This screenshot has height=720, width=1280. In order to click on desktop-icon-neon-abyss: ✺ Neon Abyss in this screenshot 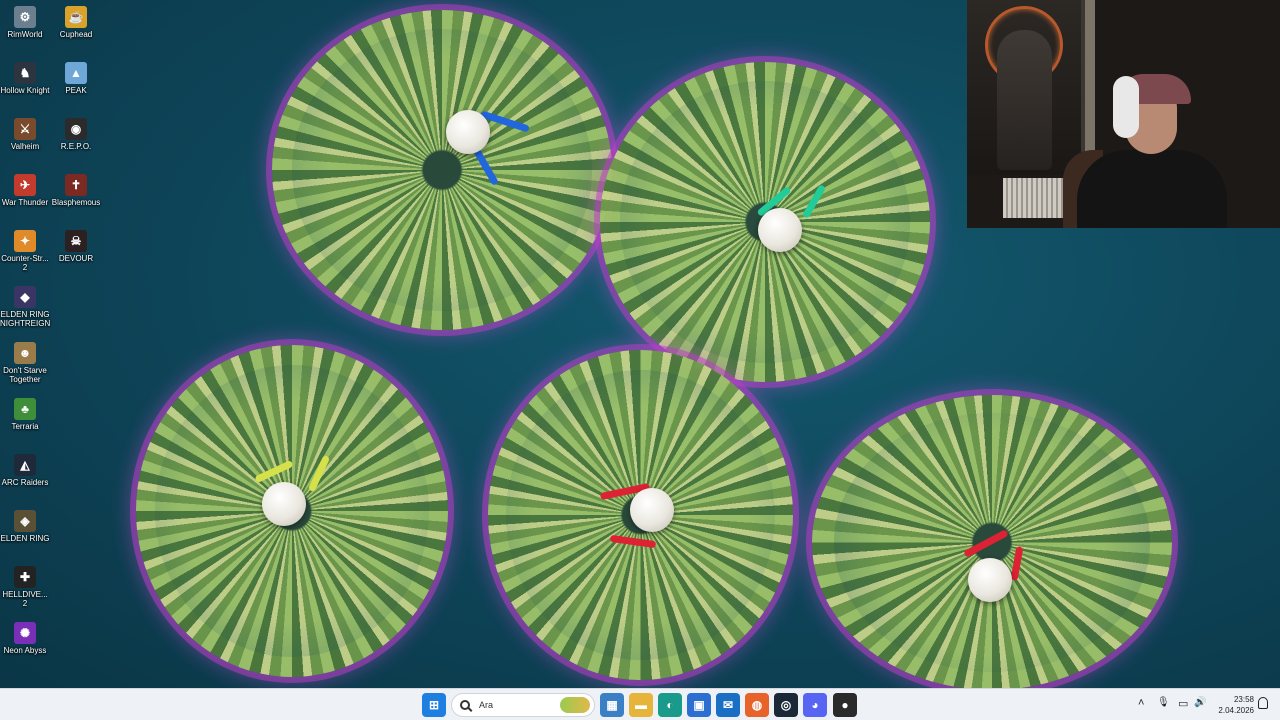, I will do `click(25, 638)`.